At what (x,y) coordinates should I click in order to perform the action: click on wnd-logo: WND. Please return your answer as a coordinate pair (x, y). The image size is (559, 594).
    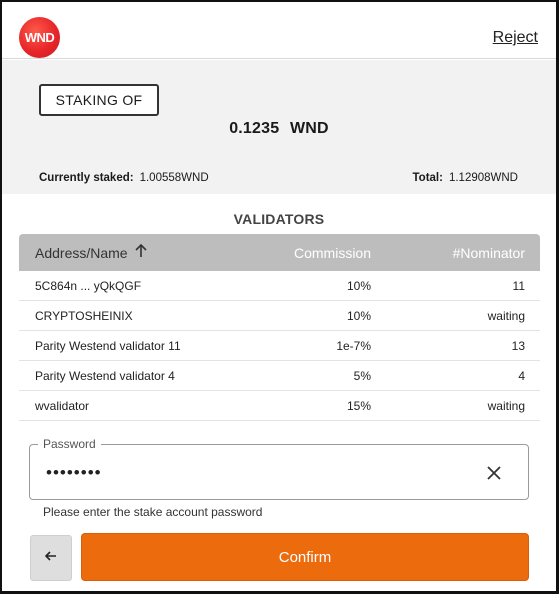
    Looking at the image, I should click on (39, 37).